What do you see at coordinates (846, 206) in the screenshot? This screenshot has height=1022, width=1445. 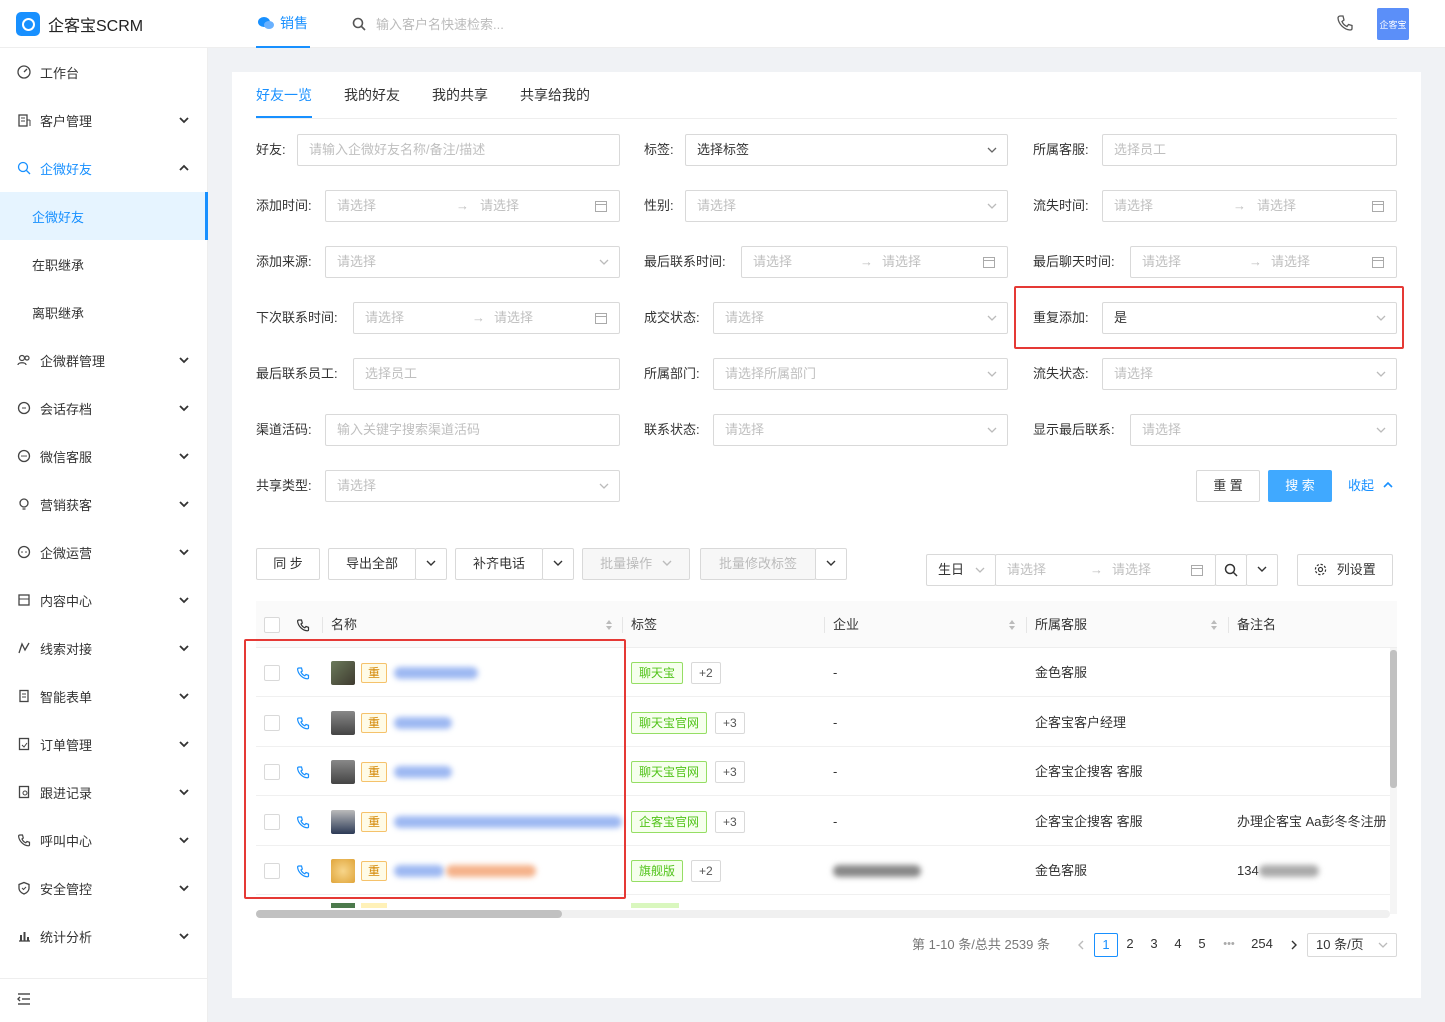 I see `gender-select: 请选择` at bounding box center [846, 206].